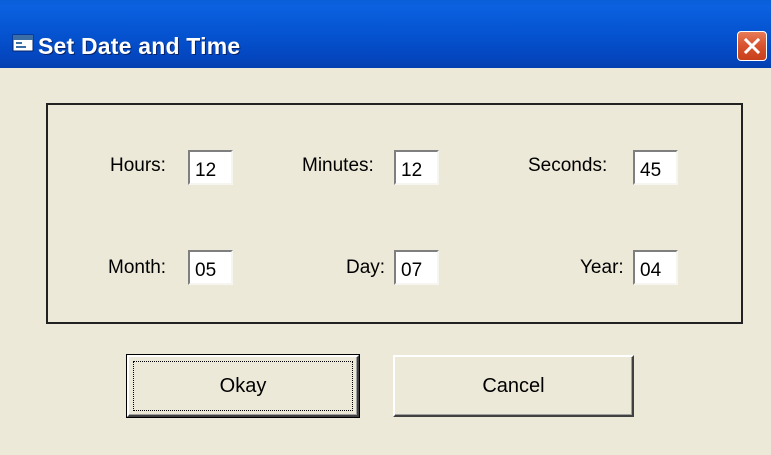  I want to click on hours-input, so click(210, 167).